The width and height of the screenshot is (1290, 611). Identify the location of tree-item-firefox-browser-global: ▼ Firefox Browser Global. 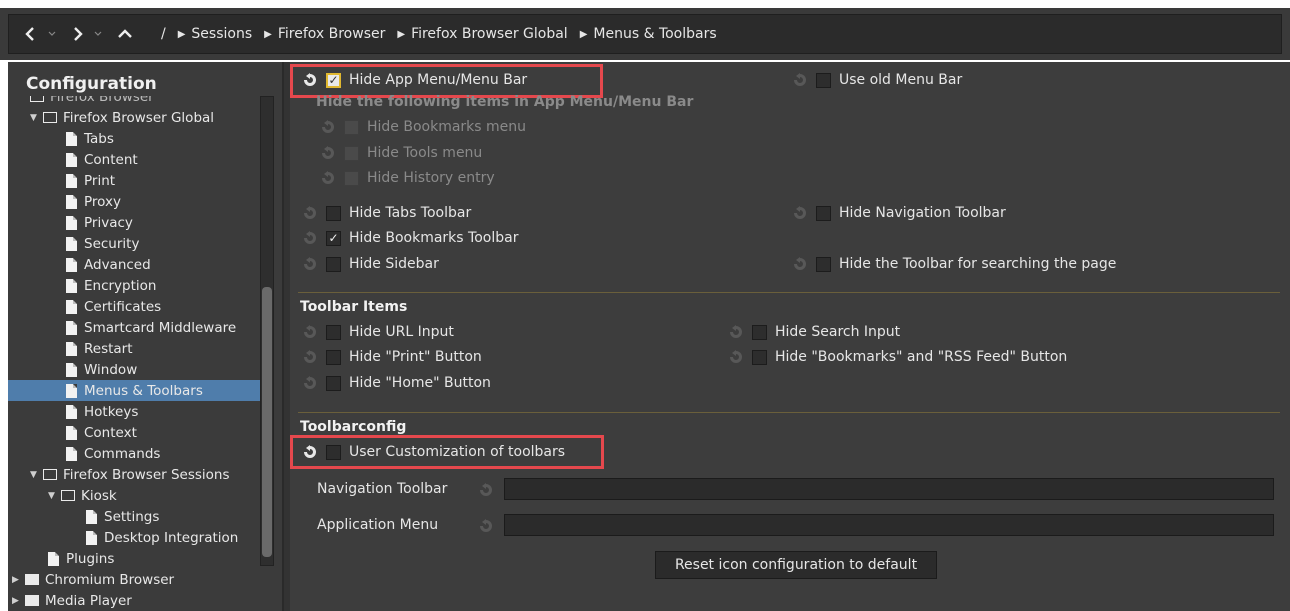
(122, 117).